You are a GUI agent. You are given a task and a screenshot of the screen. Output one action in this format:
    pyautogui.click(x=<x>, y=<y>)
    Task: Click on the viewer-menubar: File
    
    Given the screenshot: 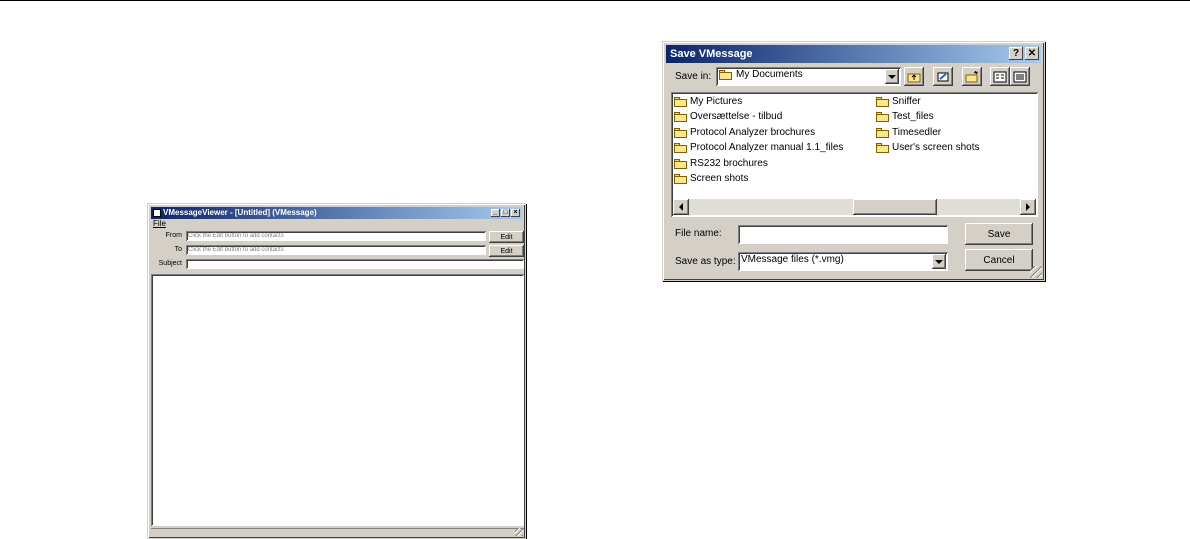 What is the action you would take?
    pyautogui.click(x=159, y=223)
    